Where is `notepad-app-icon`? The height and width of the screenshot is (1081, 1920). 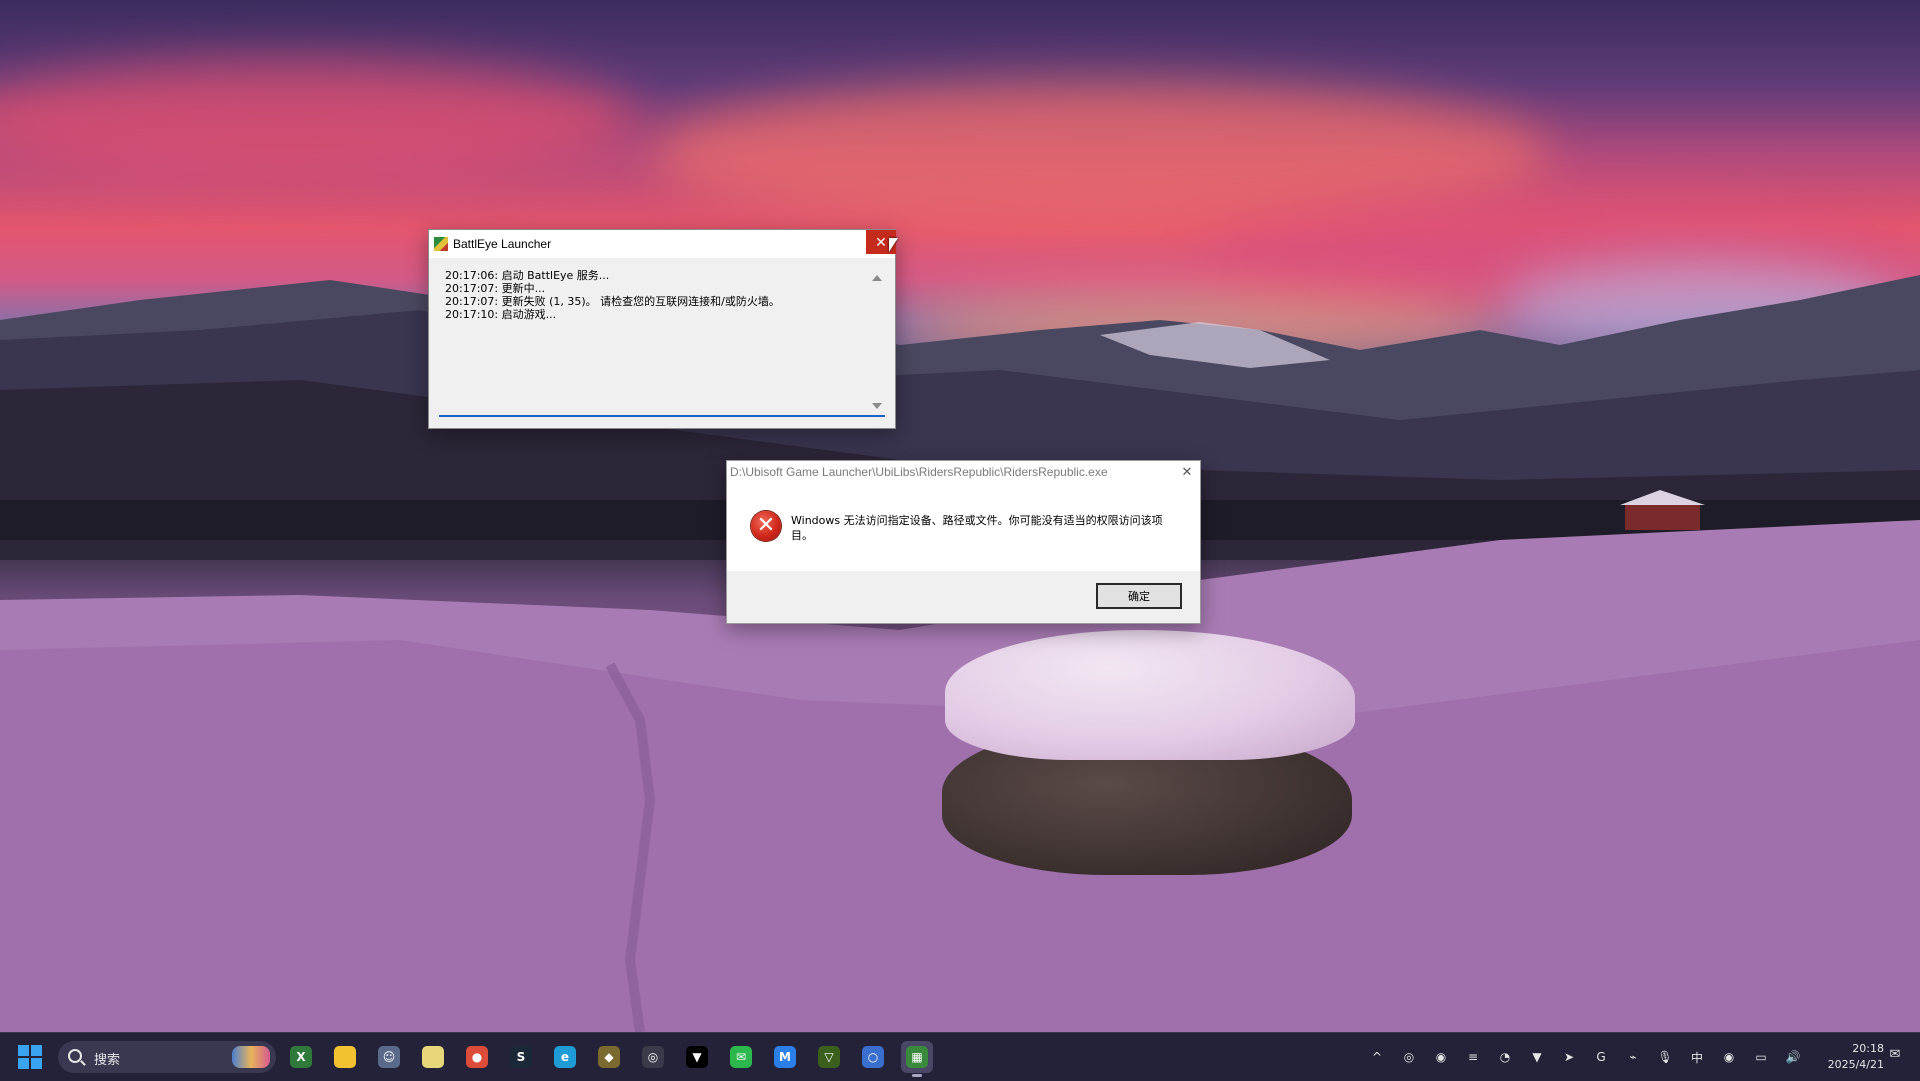
notepad-app-icon is located at coordinates (433, 1057).